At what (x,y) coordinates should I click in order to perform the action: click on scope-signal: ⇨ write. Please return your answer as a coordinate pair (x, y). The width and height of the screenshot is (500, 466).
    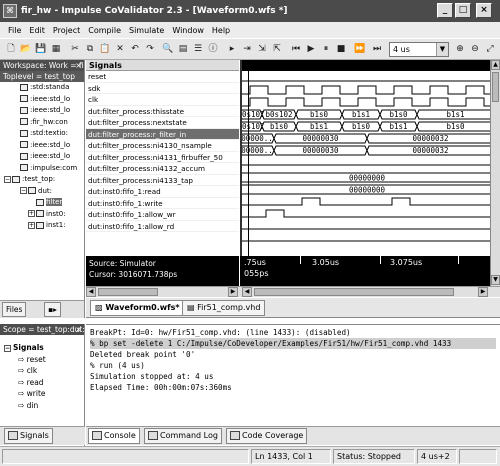
    Looking at the image, I should click on (42, 394).